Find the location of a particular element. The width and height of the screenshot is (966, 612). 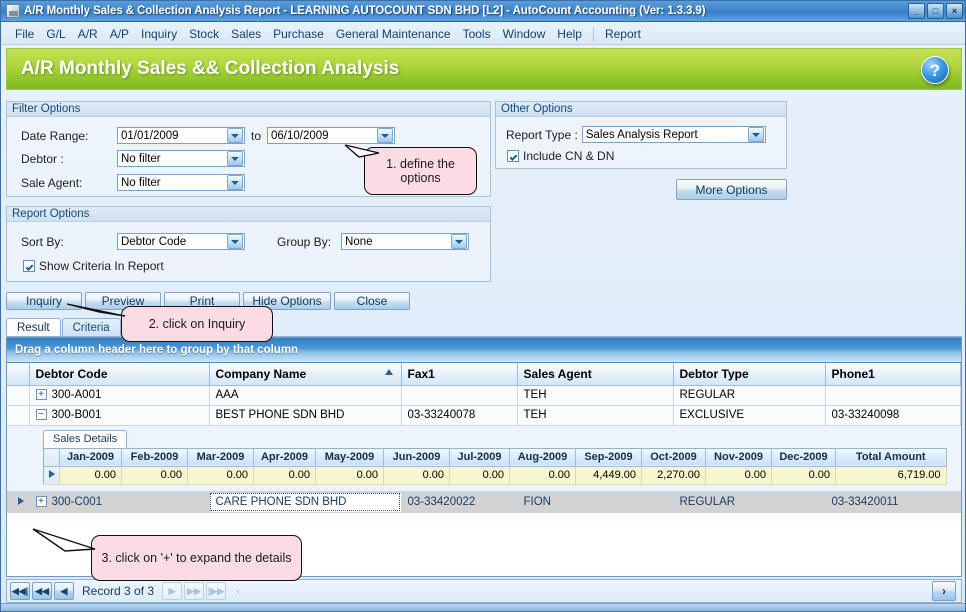

menu-item-stock: Stock is located at coordinates (204, 34).